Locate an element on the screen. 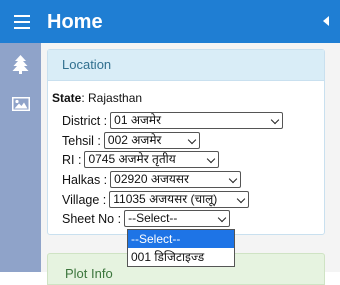 The height and width of the screenshot is (285, 340). halkas-select: 02920 अजयसर is located at coordinates (176, 179).